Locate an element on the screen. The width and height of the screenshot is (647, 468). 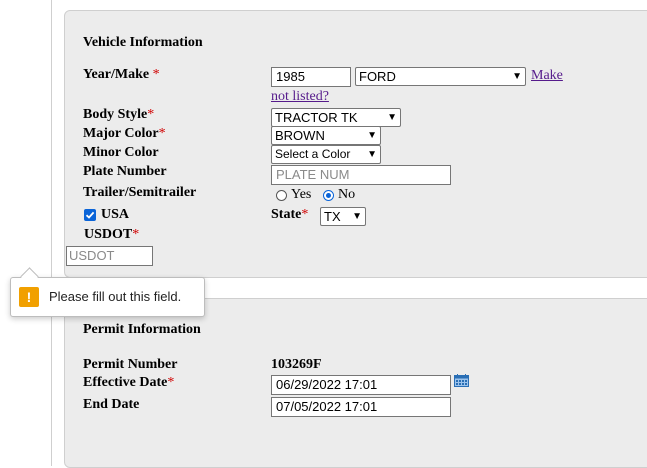
year-make-label: Year/Make * is located at coordinates (121, 74).